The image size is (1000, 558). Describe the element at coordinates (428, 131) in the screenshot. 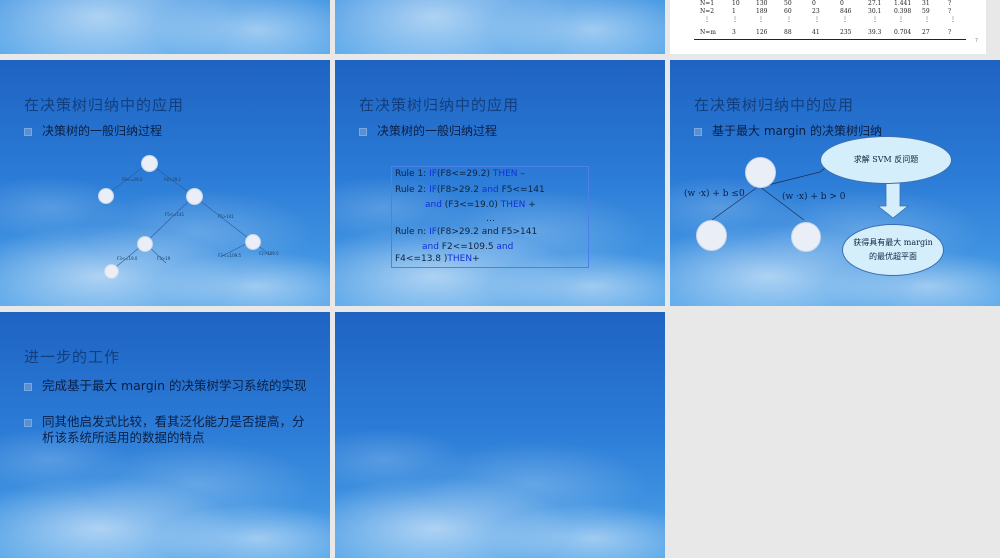

I see `bullet-item: 决策树的一般归纳过程` at that location.